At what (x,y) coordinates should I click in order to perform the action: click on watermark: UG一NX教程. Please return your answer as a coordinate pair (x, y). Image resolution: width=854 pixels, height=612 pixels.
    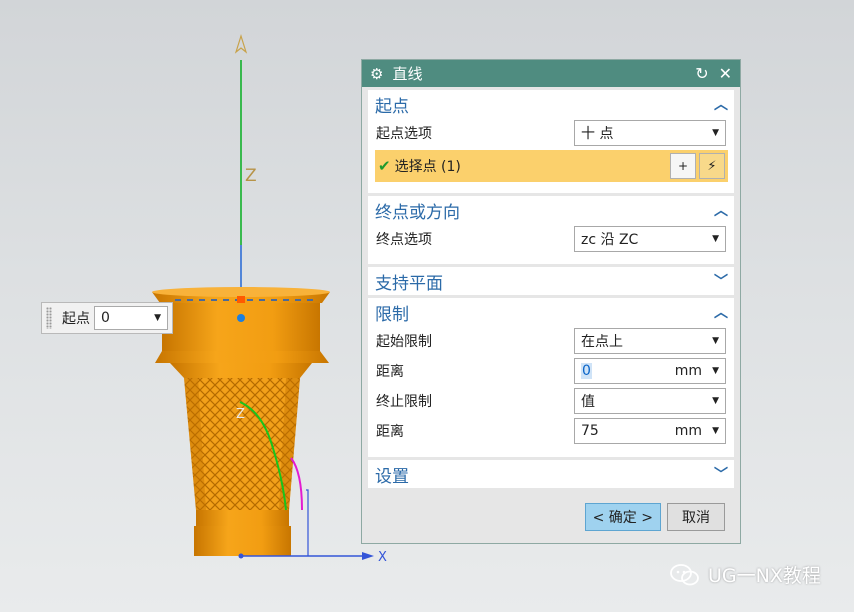
    Looking at the image, I should click on (745, 574).